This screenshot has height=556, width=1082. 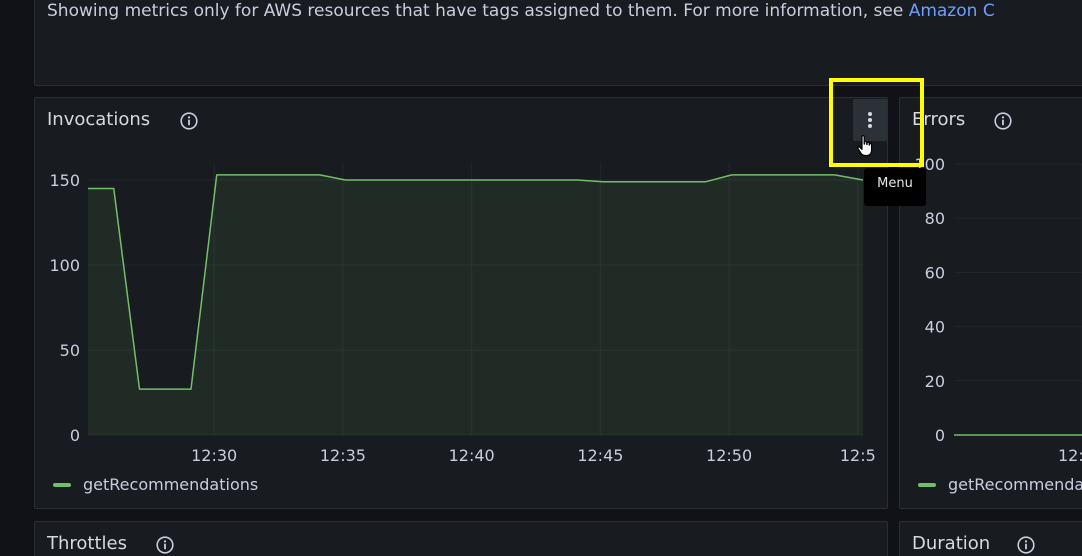 I want to click on duration-panel-title: Duration, so click(x=951, y=543).